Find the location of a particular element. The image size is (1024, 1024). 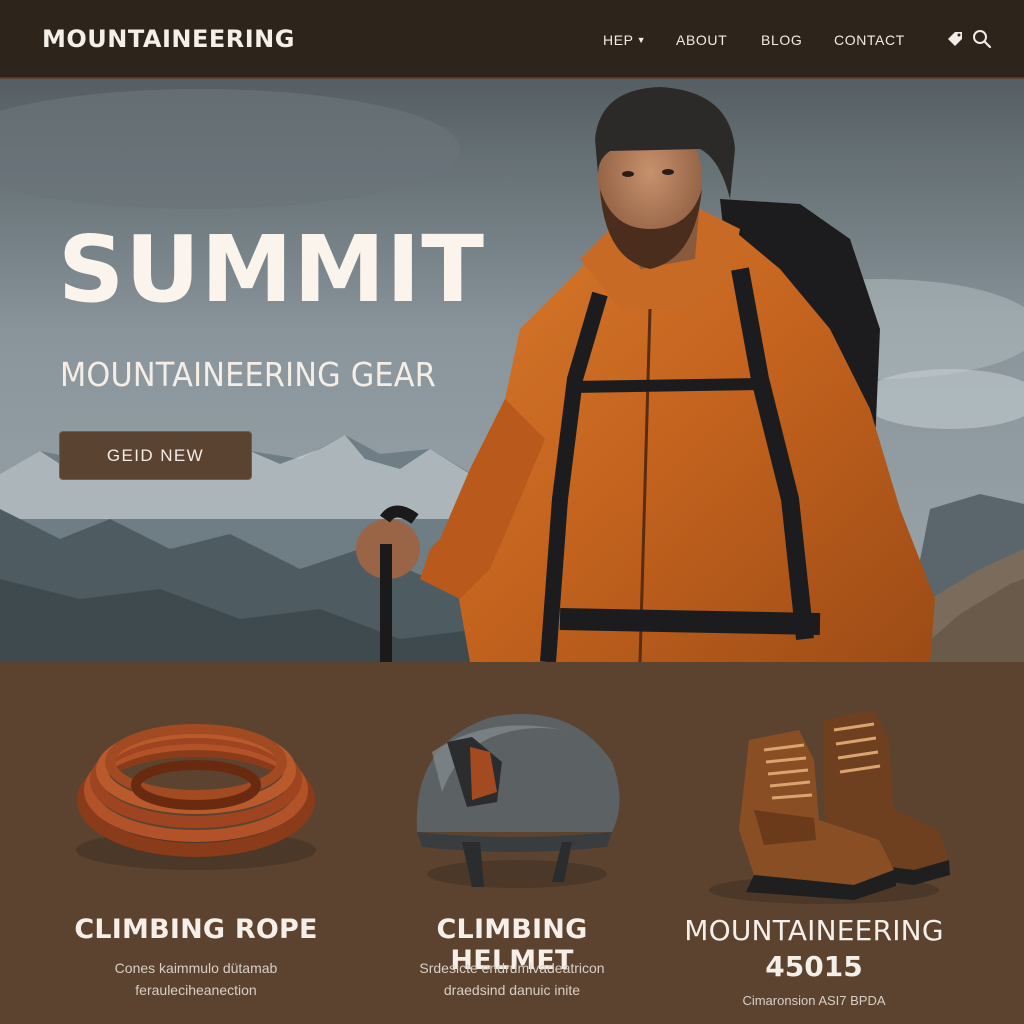

site-header: MOUNTAINEERING HEP ▼ ABOUT BLOG CONTACT is located at coordinates (512, 39).